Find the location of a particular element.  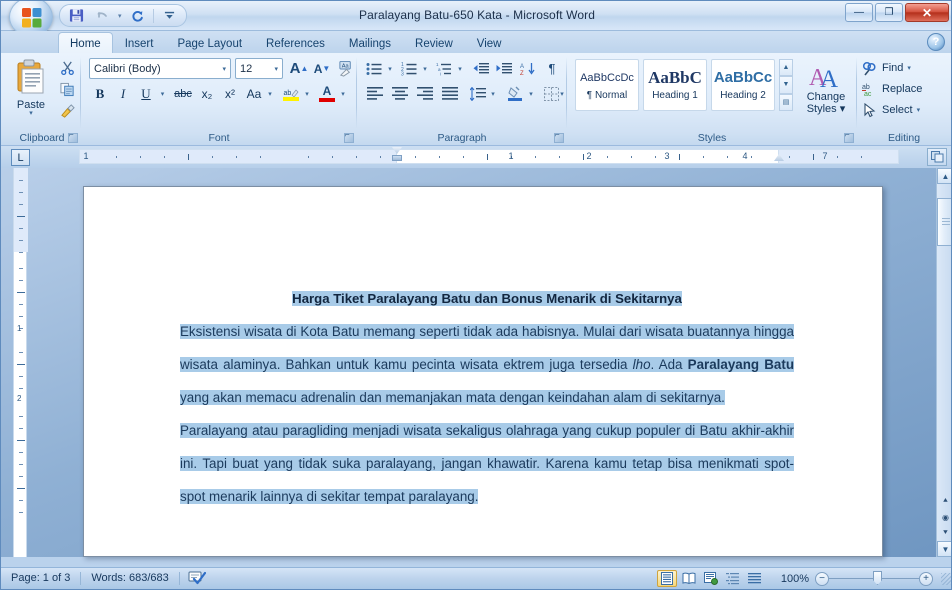

undo-dropdown-icon: ▾ is located at coordinates (120, 16).